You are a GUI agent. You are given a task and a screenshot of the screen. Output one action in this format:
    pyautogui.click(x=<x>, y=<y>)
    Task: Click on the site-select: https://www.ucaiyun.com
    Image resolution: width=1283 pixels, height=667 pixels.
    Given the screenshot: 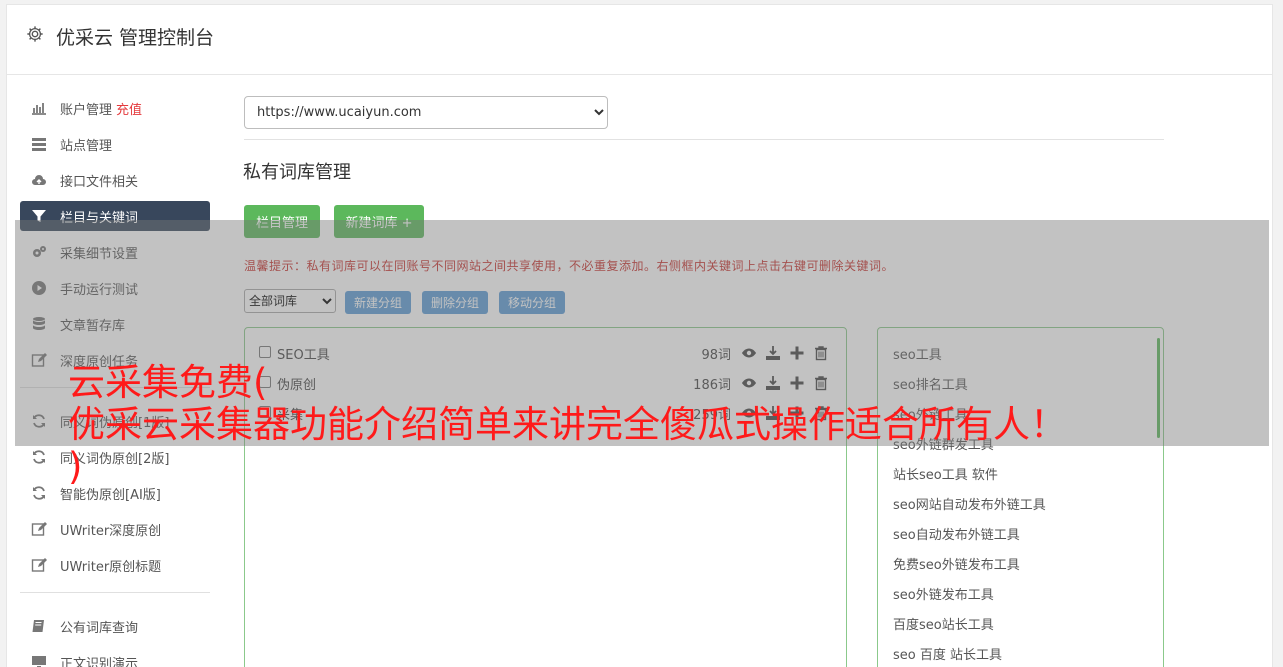 What is the action you would take?
    pyautogui.click(x=426, y=112)
    